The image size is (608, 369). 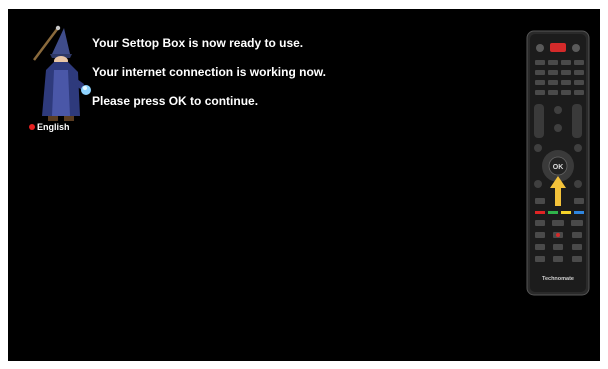 I want to click on language-label: English, so click(x=53, y=127).